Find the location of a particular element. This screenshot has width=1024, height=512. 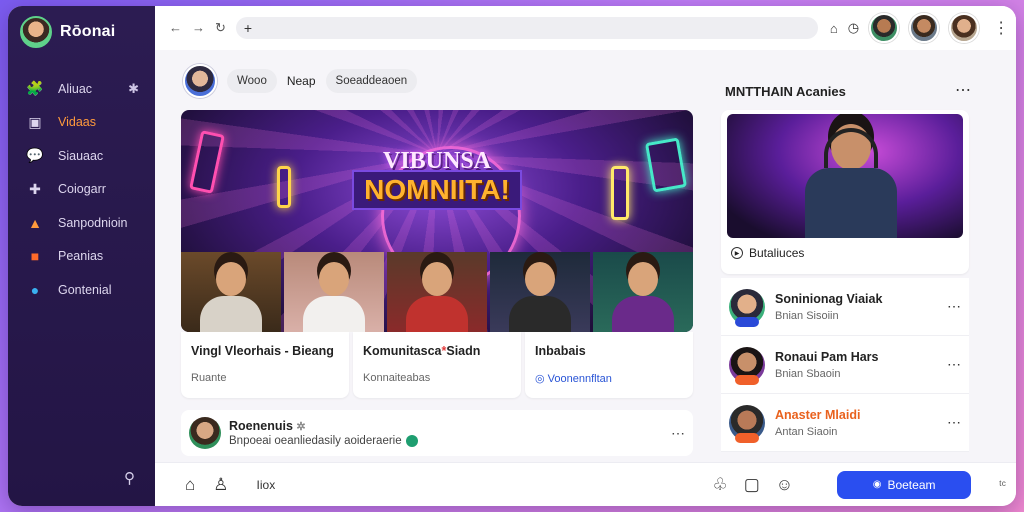

featured-video: ▶ Butaliuces is located at coordinates (845, 192).